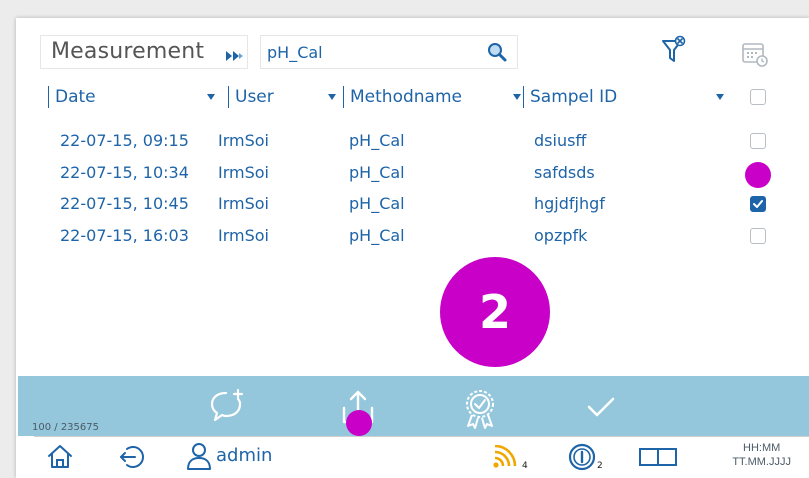 This screenshot has height=478, width=809. What do you see at coordinates (124, 235) in the screenshot?
I see `cell-date: 22-07-15, 16:03` at bounding box center [124, 235].